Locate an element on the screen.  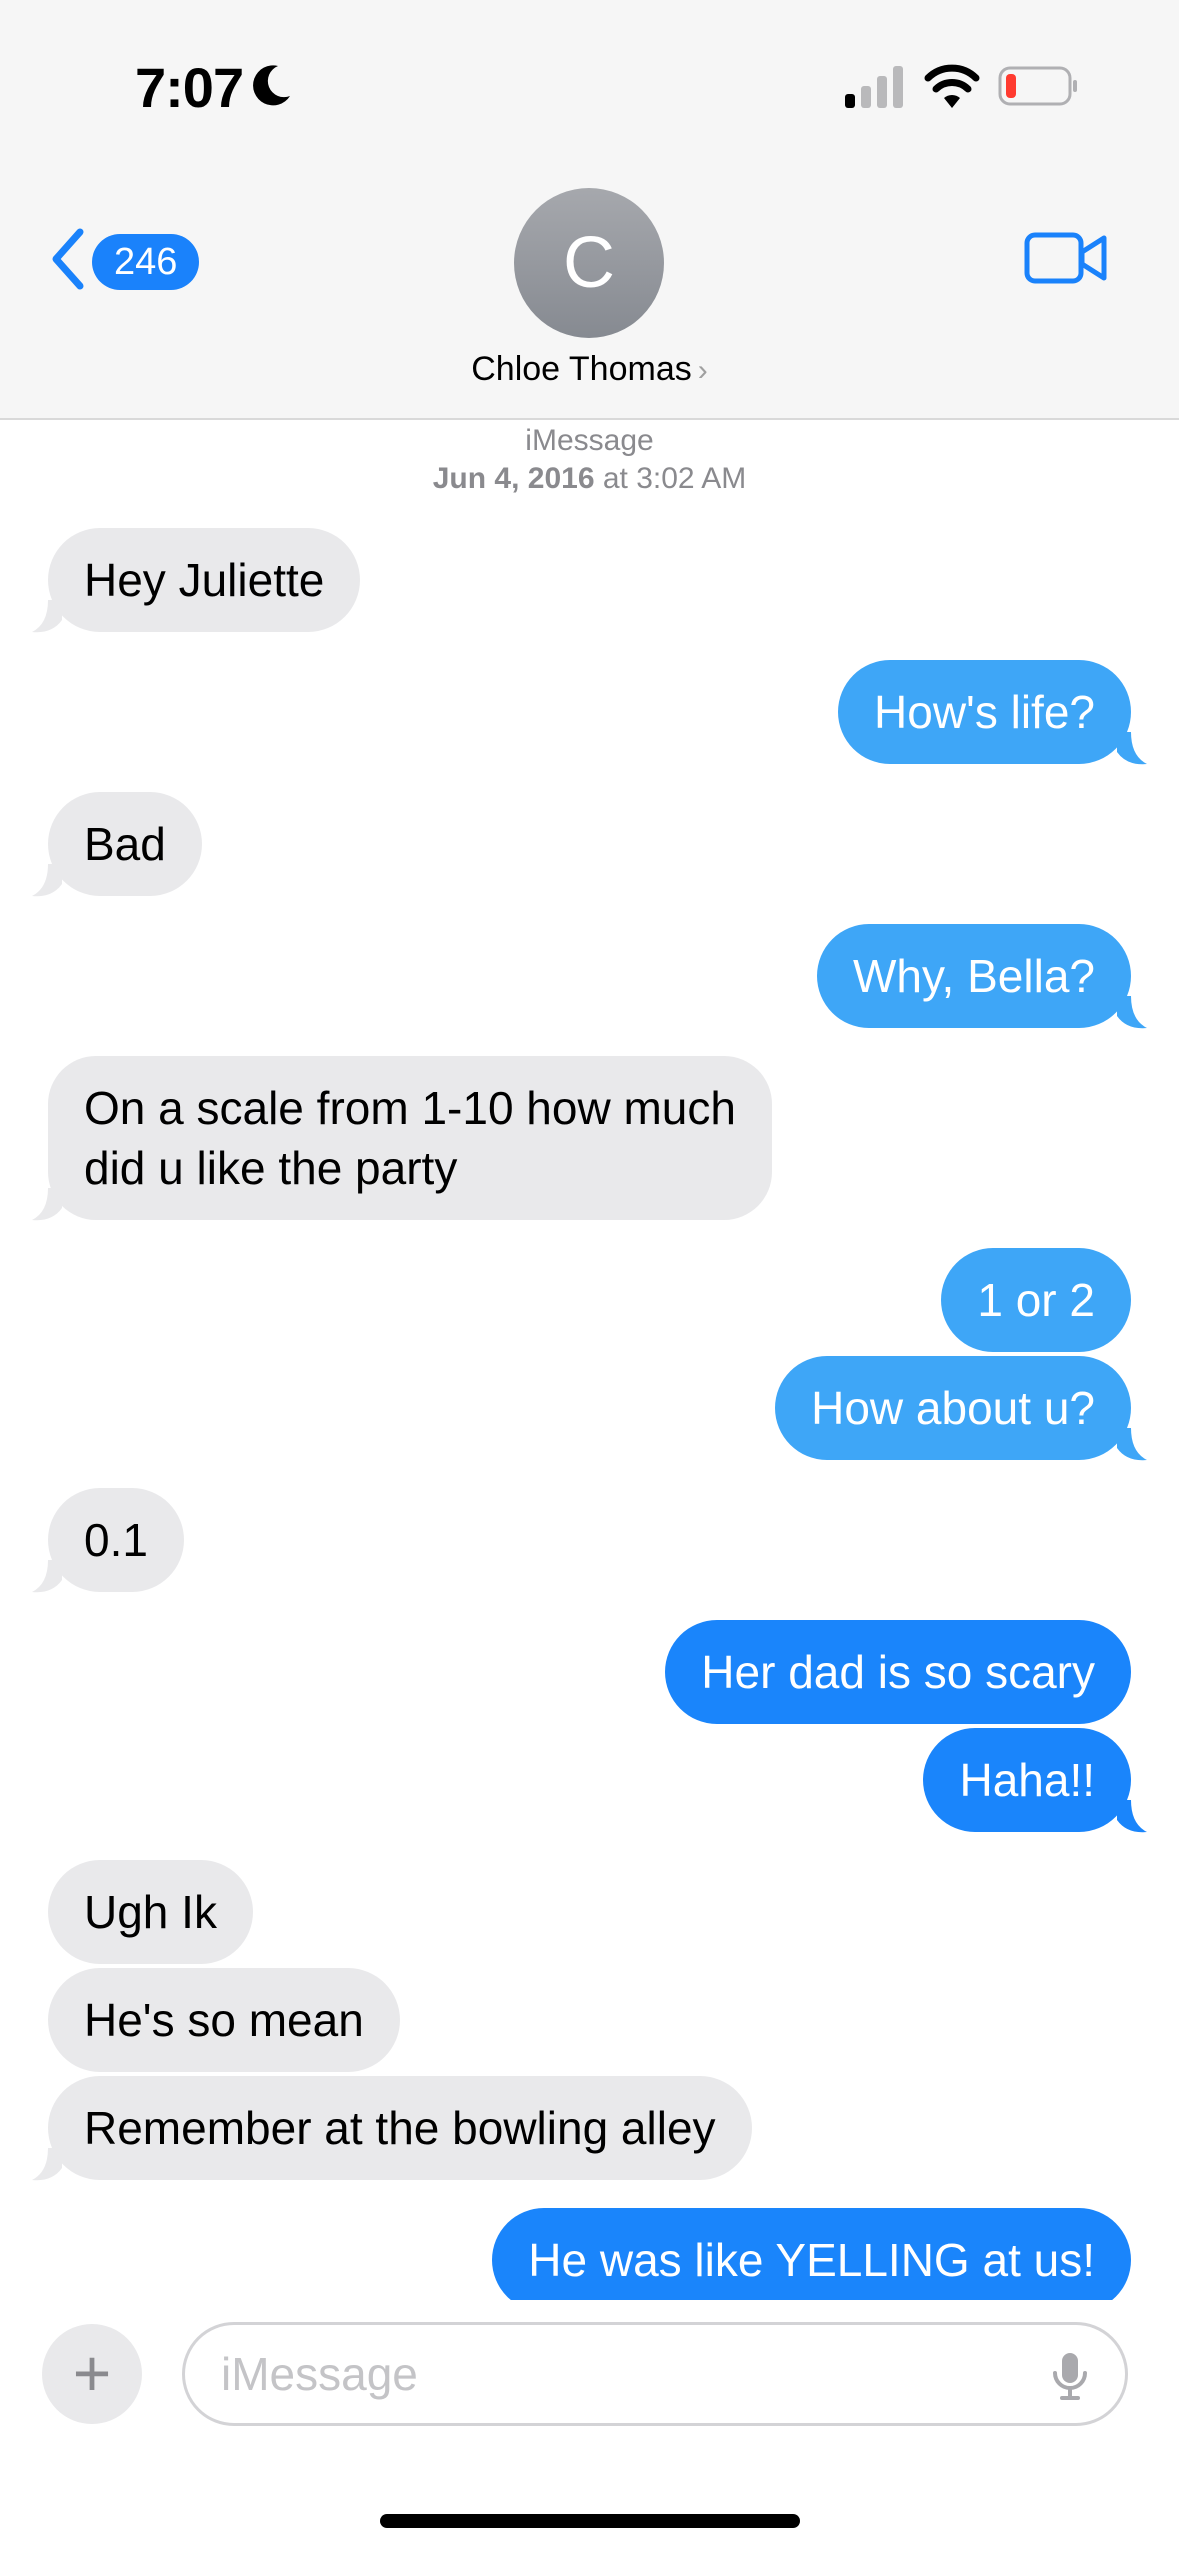
message-text: How's life? is located at coordinates (984, 712).